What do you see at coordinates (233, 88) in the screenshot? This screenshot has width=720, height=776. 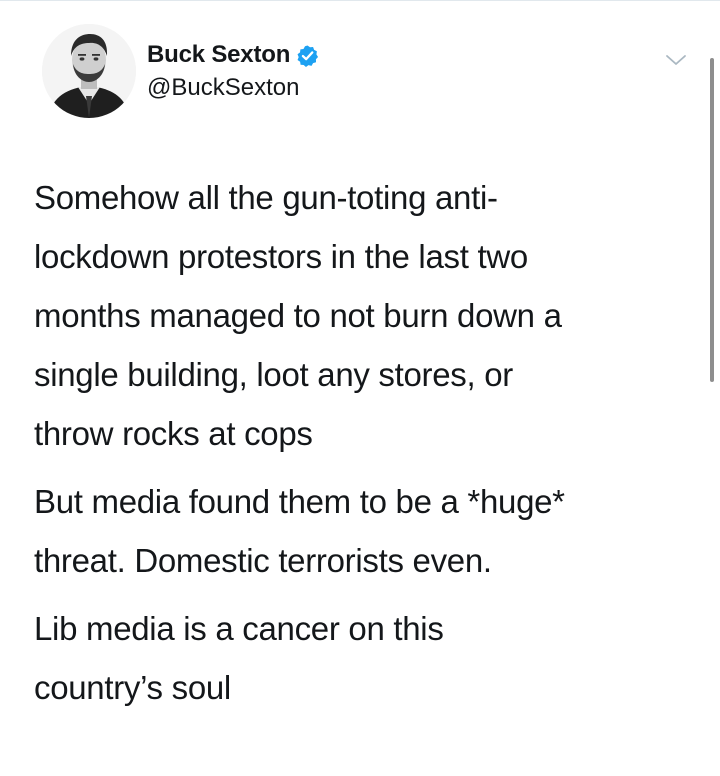 I see `author-handle: @BuckSexton` at bounding box center [233, 88].